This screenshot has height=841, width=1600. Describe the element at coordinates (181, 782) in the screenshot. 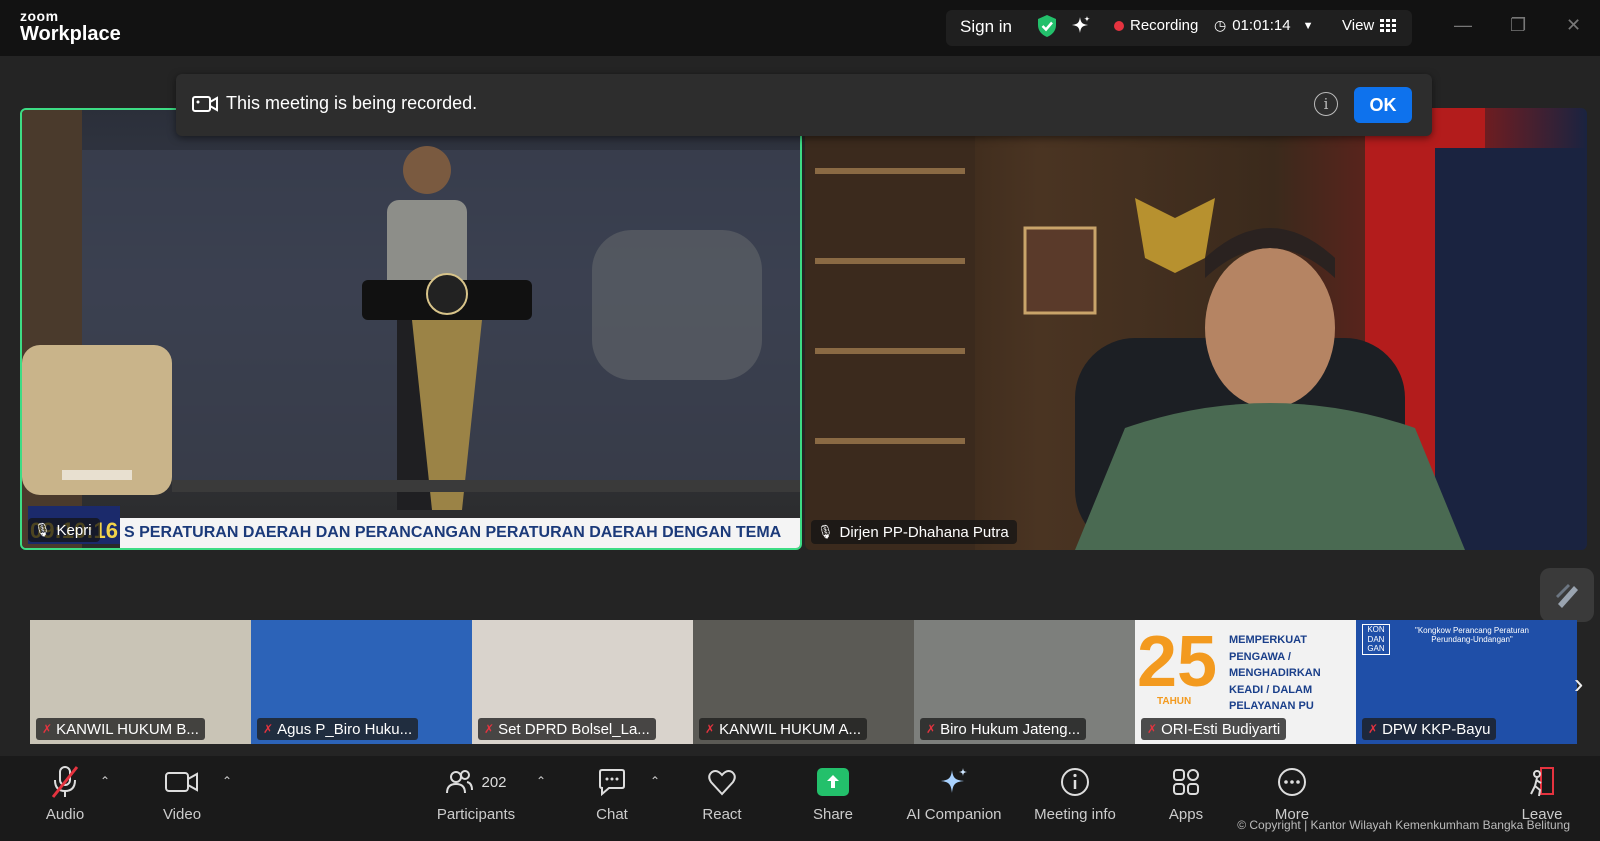

I see `video-camera-icon` at that location.